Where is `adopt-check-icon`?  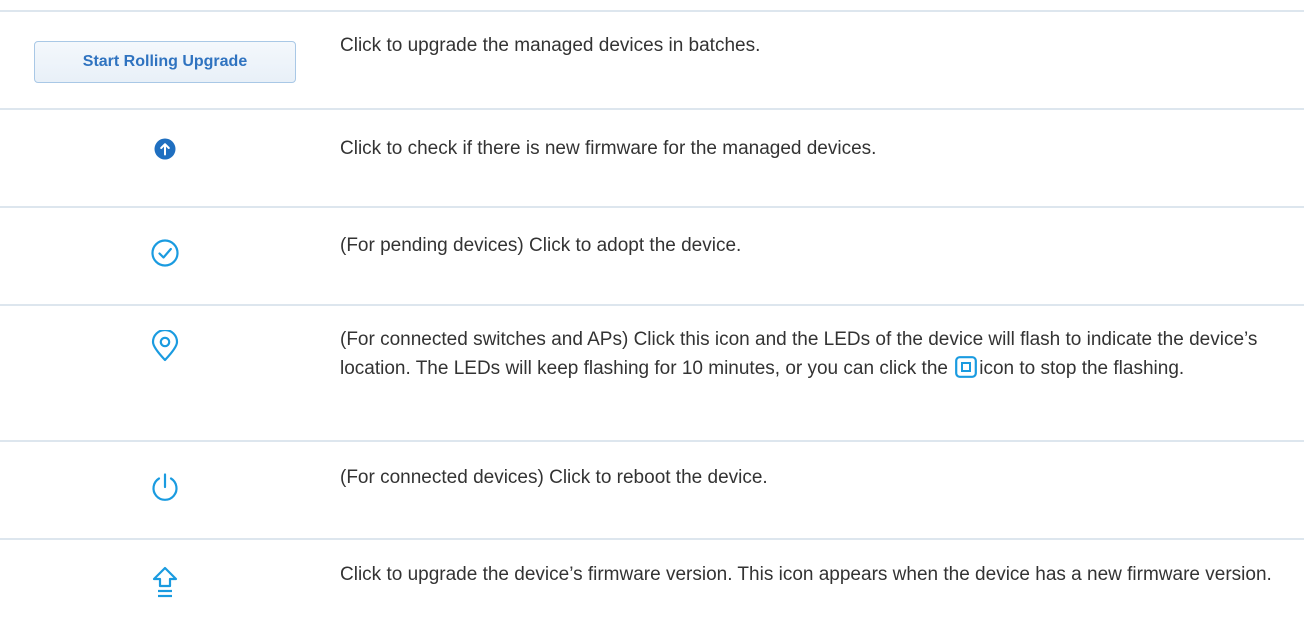
adopt-check-icon is located at coordinates (165, 253).